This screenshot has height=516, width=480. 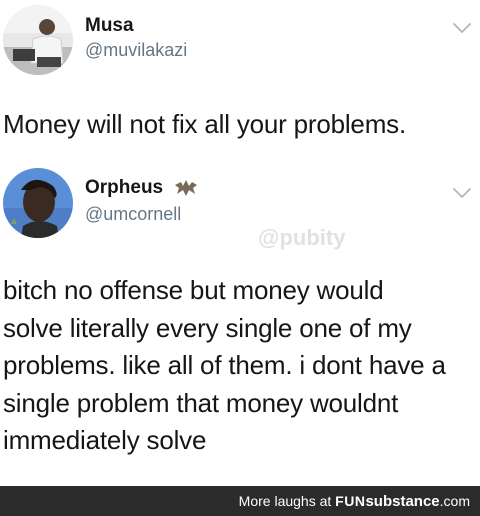 What do you see at coordinates (204, 124) in the screenshot?
I see `tweet-text: Money will not fix all your problems.` at bounding box center [204, 124].